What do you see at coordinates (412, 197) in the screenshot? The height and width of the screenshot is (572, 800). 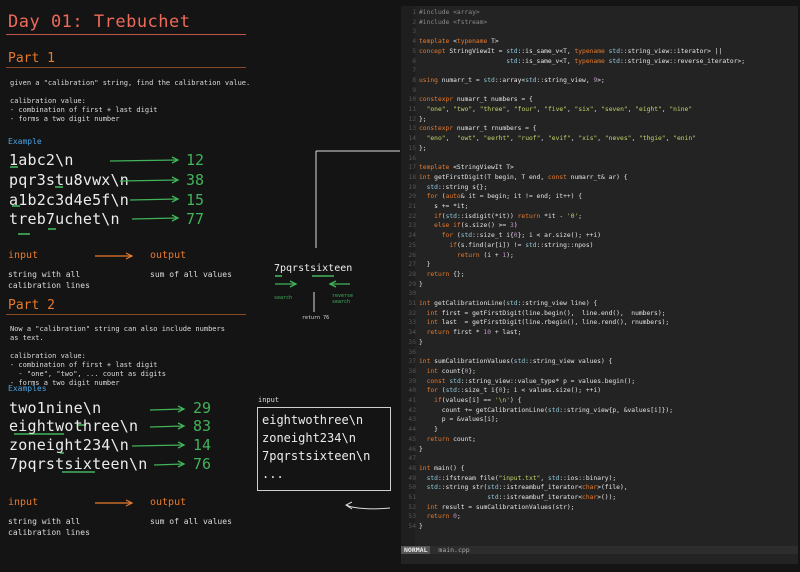 I see `line-number: 20` at bounding box center [412, 197].